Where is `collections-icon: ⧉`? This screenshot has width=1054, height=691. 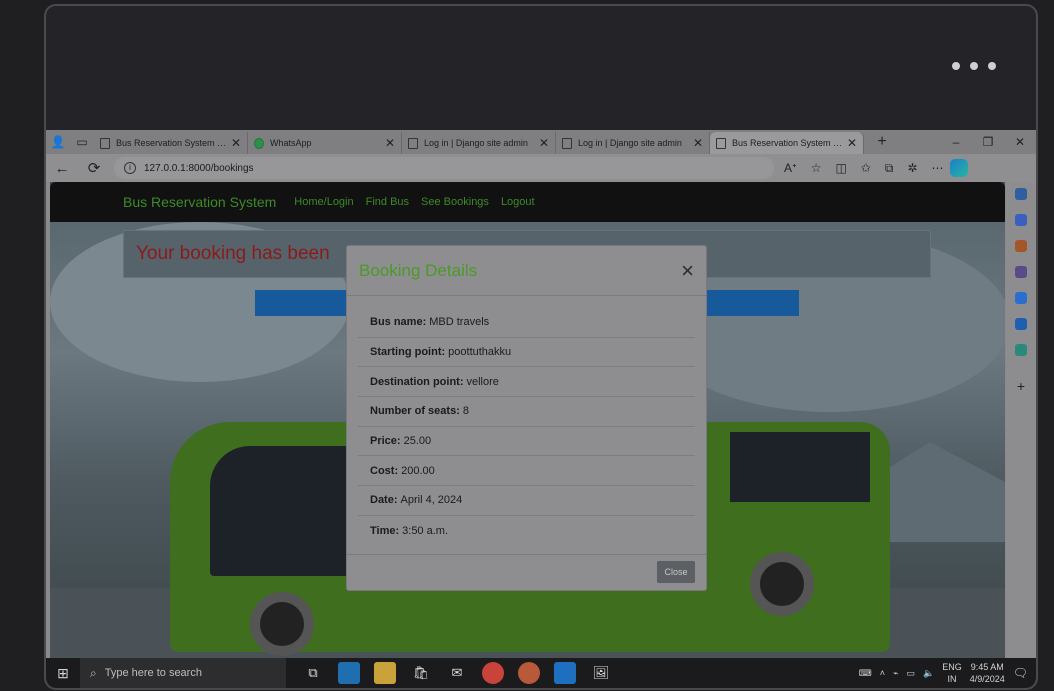
collections-icon: ⧉ is located at coordinates (889, 168).